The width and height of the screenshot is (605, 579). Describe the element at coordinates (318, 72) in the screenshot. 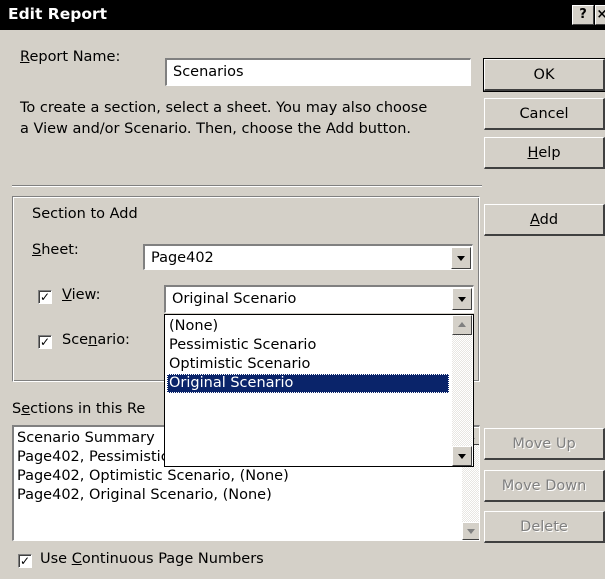

I see `report-name-input: Scenarios` at that location.